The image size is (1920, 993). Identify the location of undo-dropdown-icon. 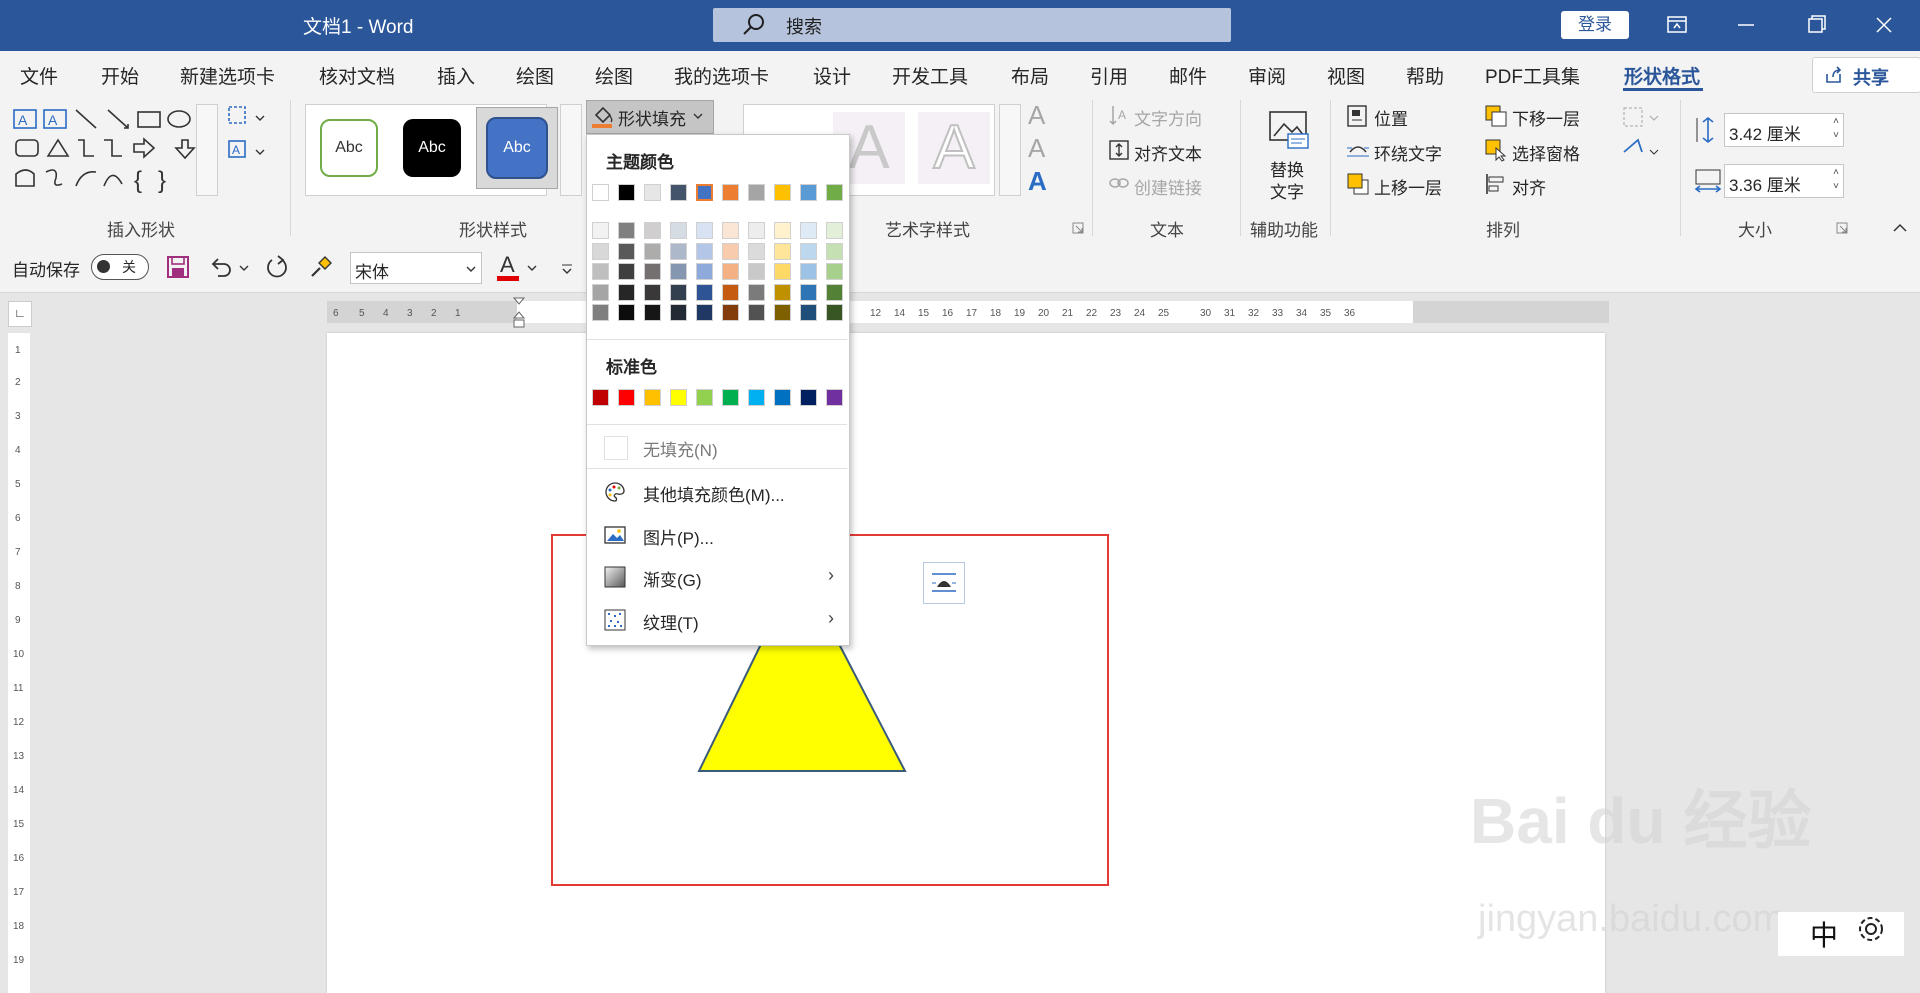
(244, 268).